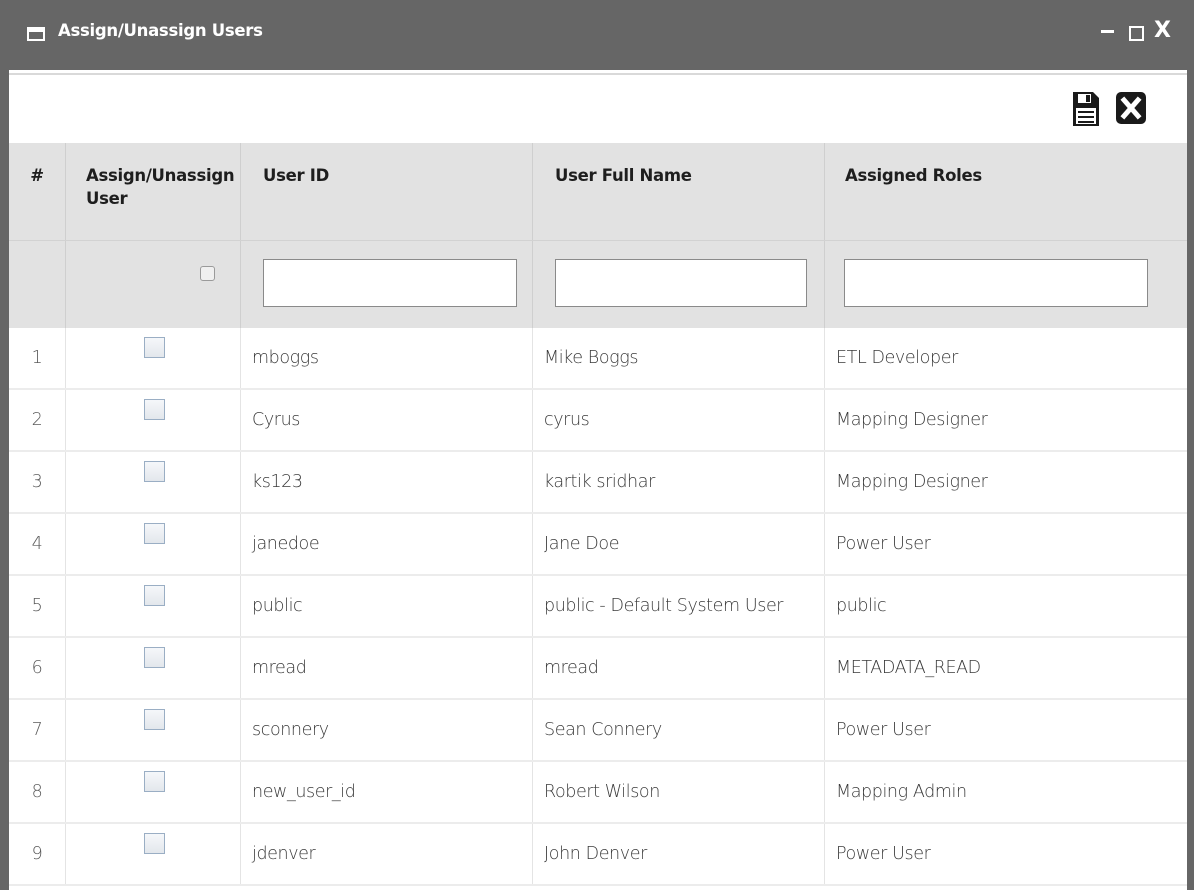 This screenshot has width=1194, height=890. I want to click on table-row: 6 mread mread METADATA_READ, so click(598, 669).